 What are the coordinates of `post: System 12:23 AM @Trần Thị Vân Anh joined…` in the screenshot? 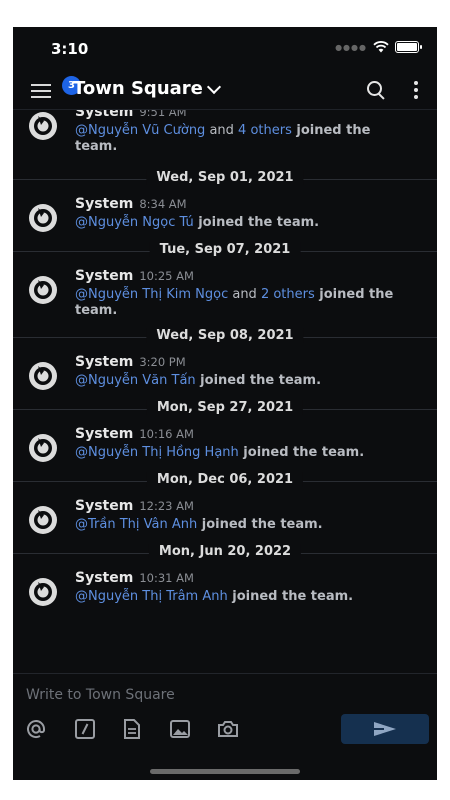 It's located at (225, 517).